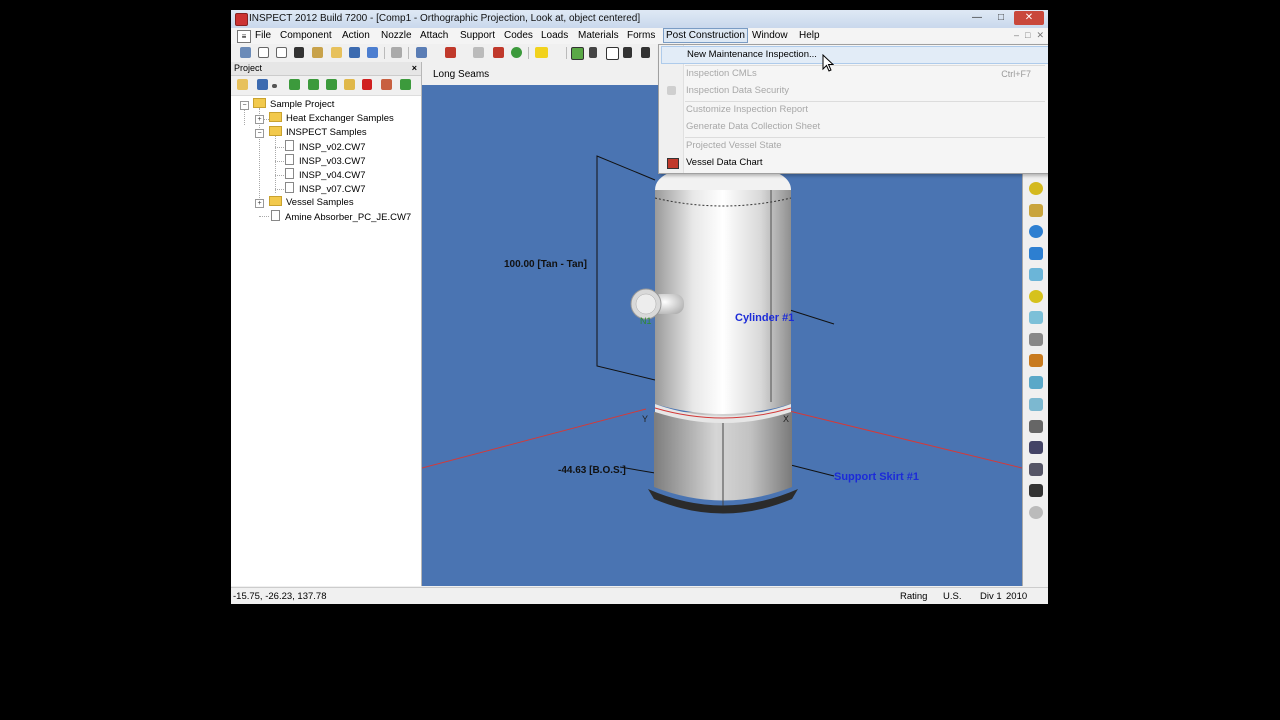  Describe the element at coordinates (1001, 18) in the screenshot. I see `maximize-button: □` at that location.